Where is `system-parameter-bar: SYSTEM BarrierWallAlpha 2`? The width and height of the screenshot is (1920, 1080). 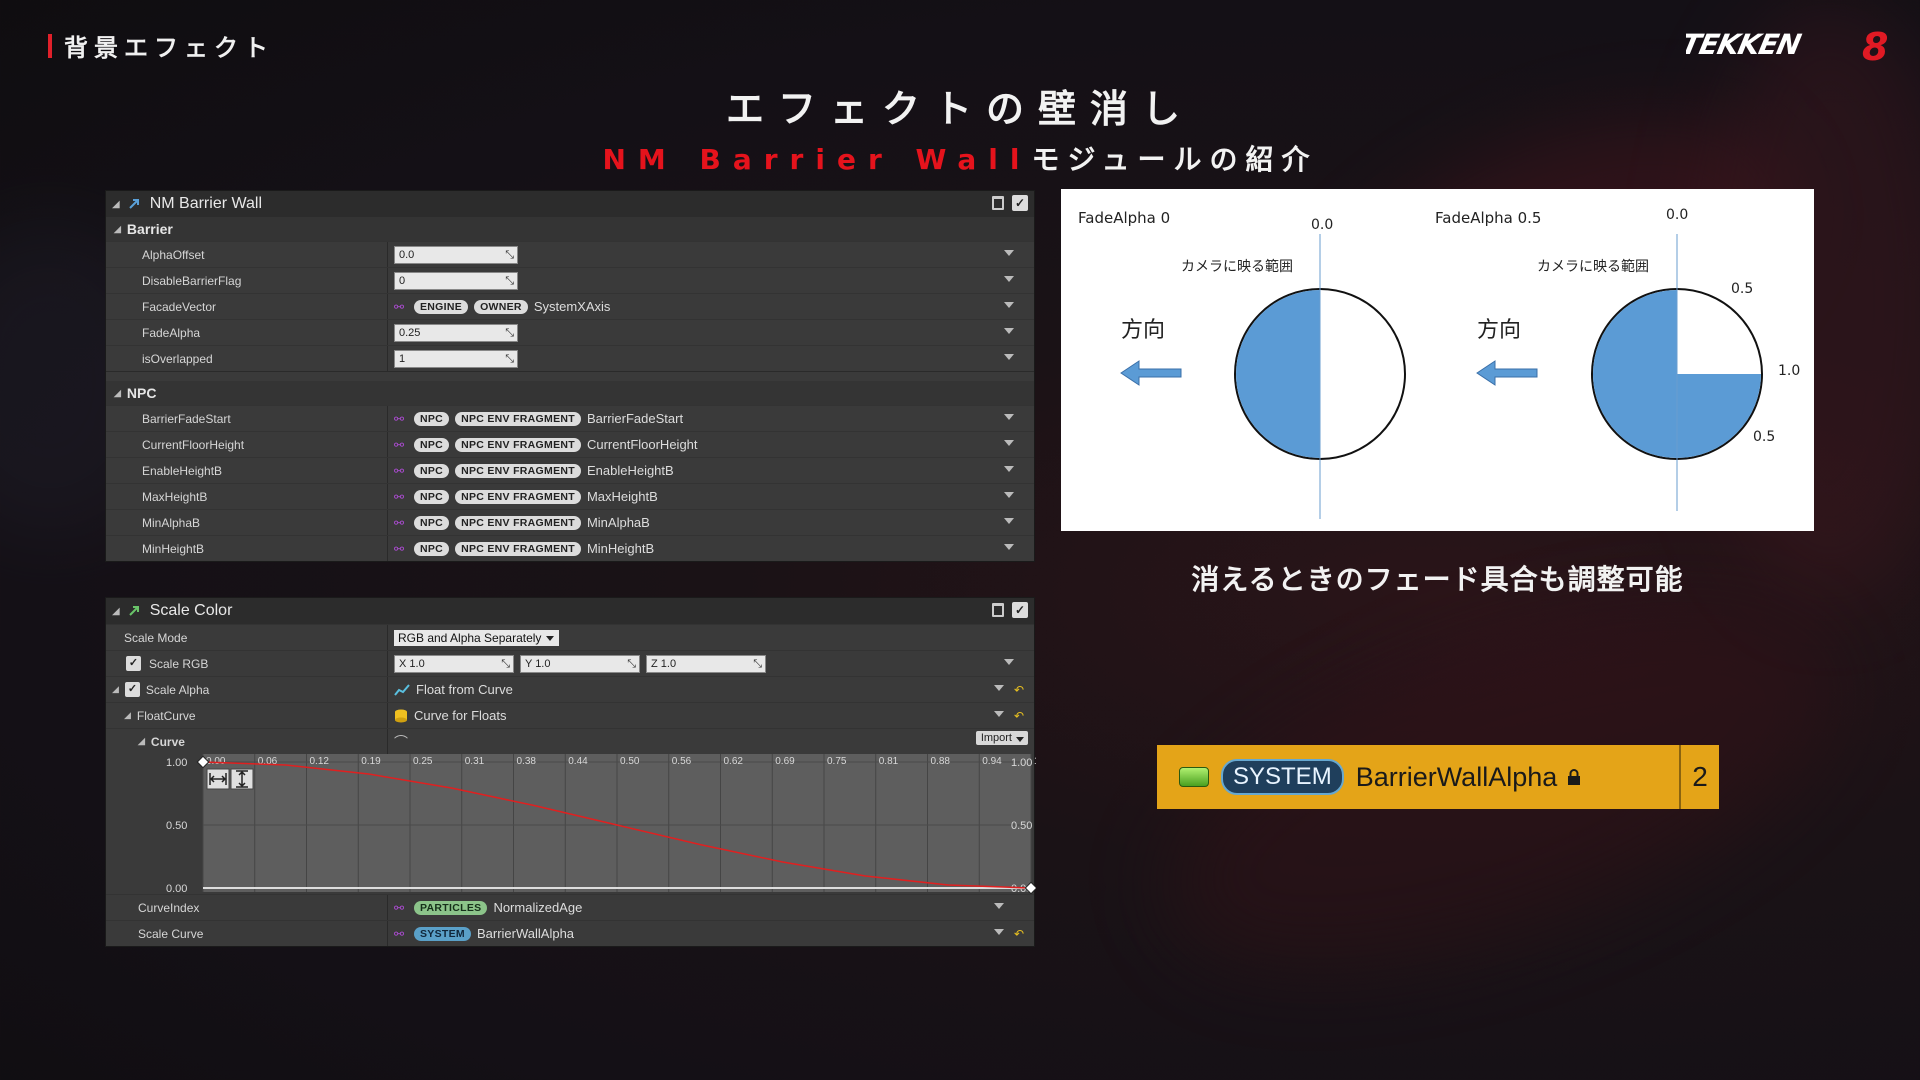
system-parameter-bar: SYSTEM BarrierWallAlpha 2 is located at coordinates (1438, 777).